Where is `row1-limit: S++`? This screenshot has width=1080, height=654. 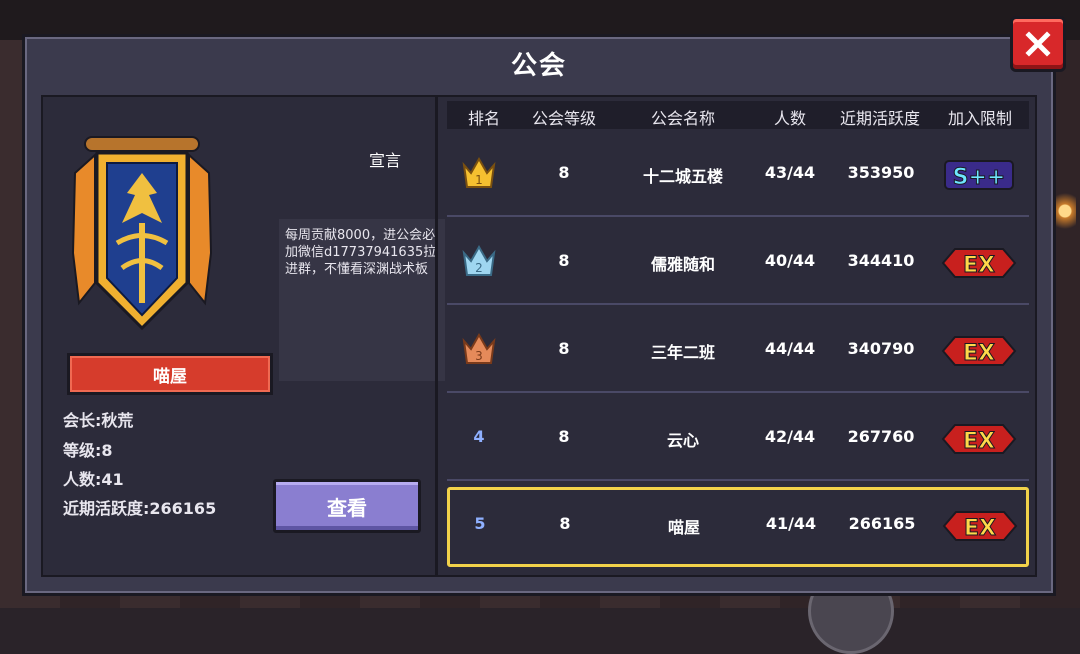
row1-limit: S++ is located at coordinates (979, 177).